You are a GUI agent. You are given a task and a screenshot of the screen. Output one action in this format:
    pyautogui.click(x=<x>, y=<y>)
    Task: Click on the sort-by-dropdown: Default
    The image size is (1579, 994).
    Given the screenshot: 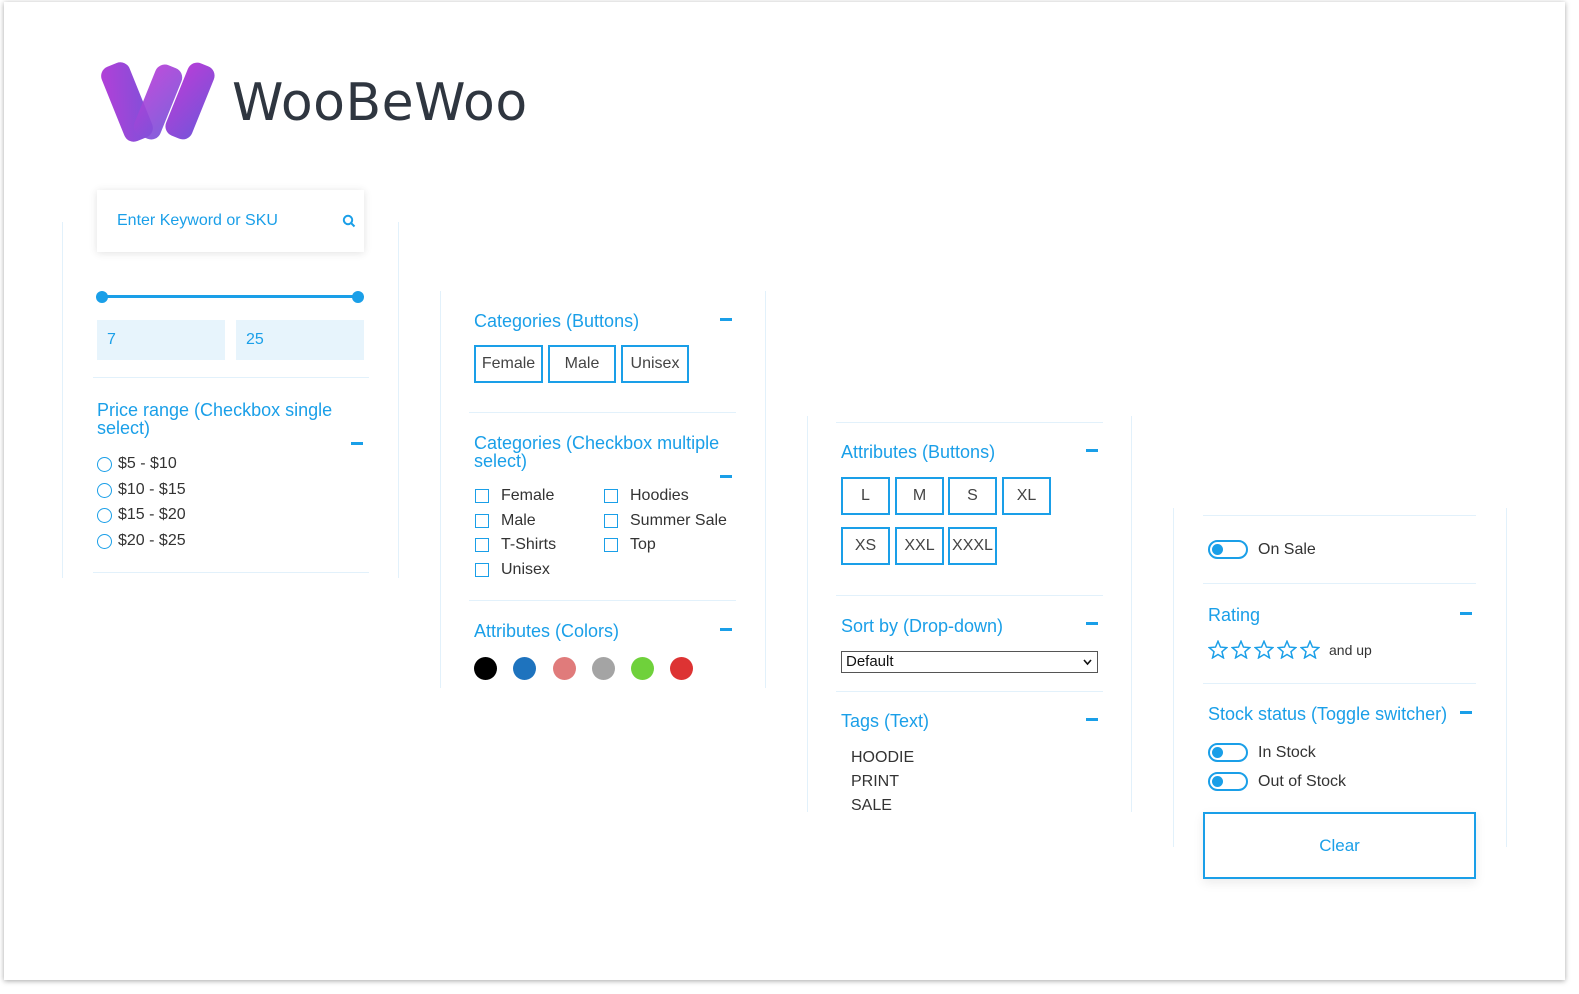 What is the action you would take?
    pyautogui.click(x=969, y=662)
    